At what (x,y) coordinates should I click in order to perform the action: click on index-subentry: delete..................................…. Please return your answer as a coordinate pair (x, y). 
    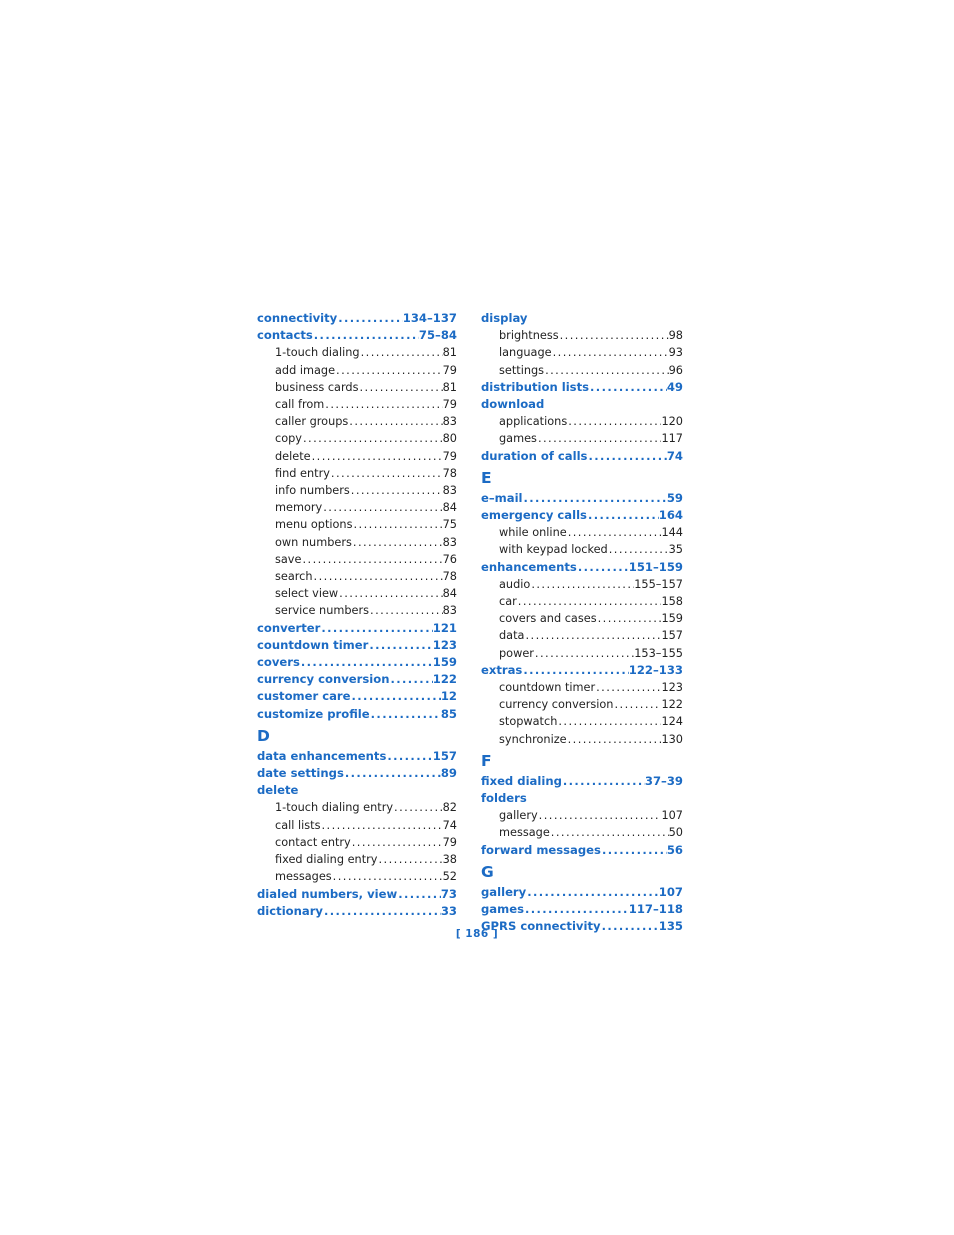
    Looking at the image, I should click on (357, 456).